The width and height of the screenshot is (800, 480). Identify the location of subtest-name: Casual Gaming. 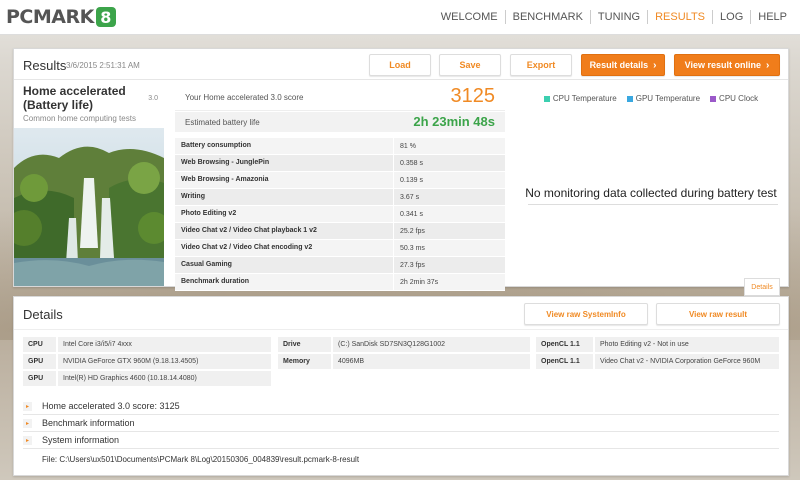
(284, 265).